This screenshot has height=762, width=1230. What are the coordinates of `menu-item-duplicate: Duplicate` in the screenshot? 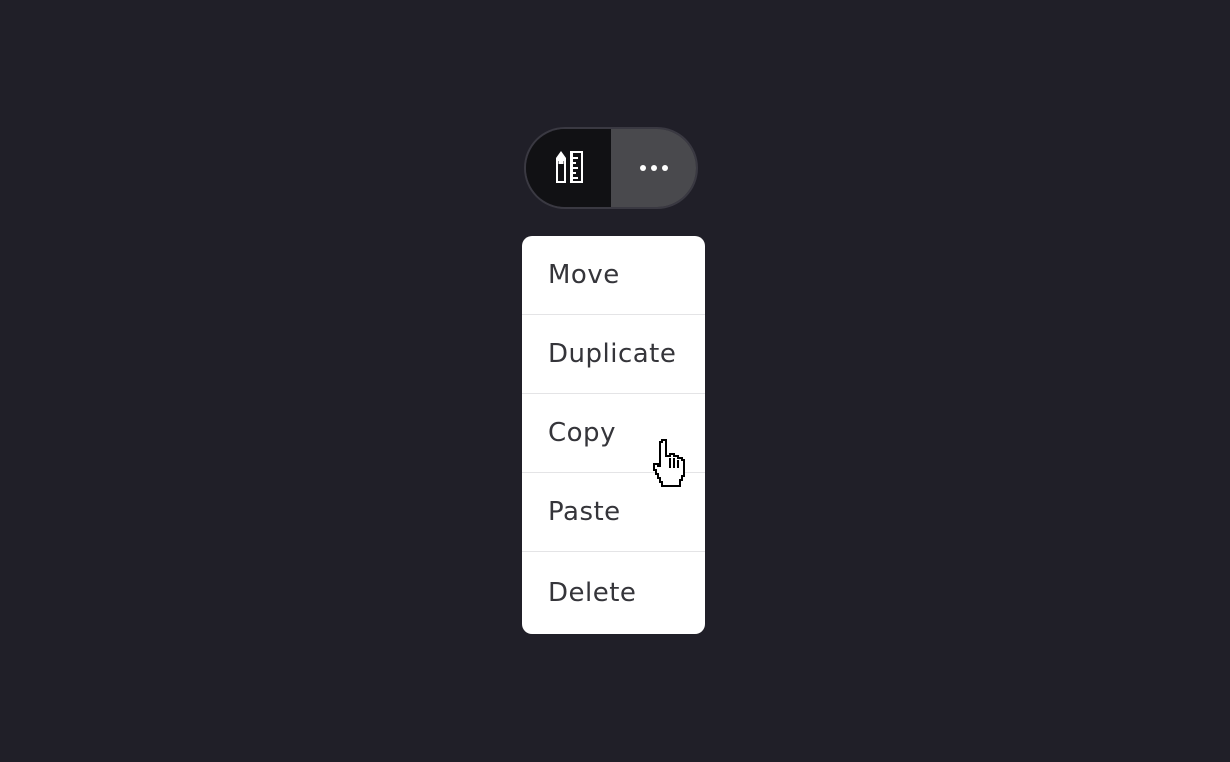 It's located at (613, 354).